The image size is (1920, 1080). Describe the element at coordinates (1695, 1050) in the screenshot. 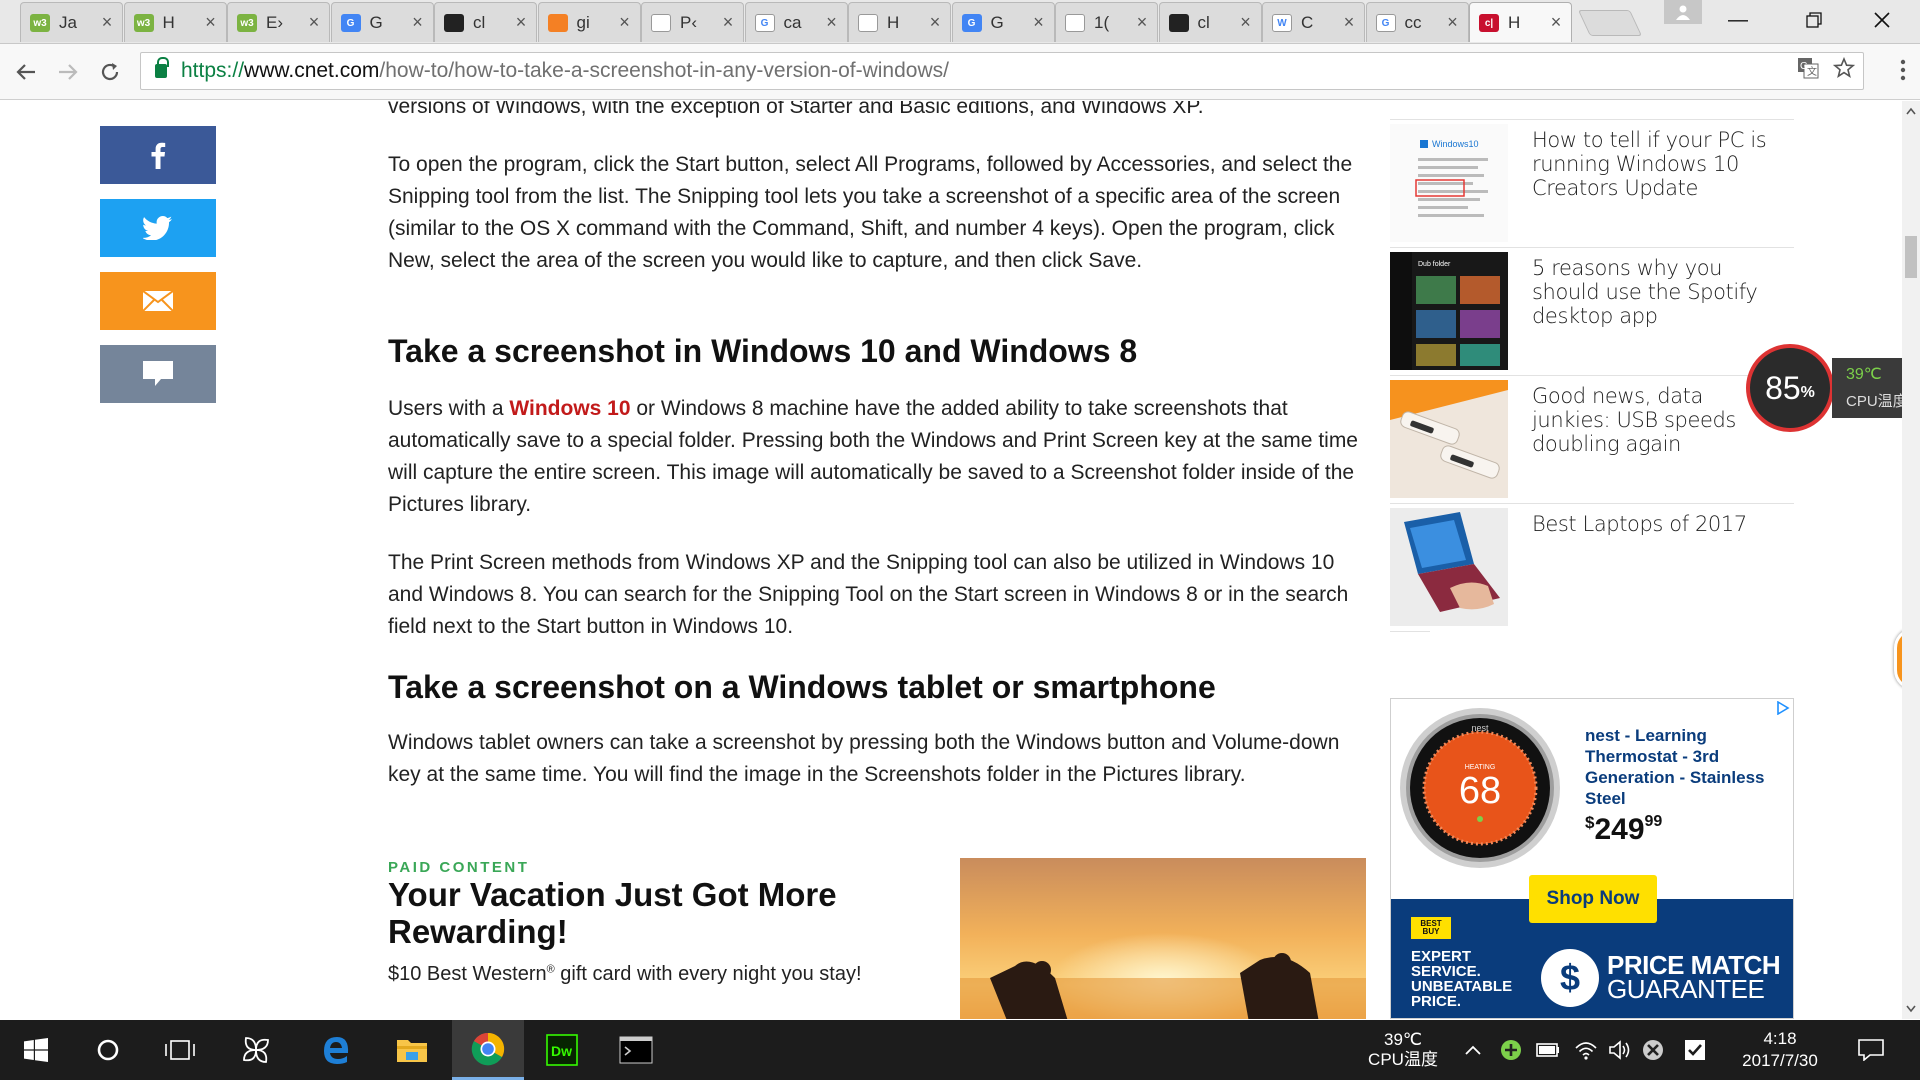

I see `tray-checkbox` at that location.